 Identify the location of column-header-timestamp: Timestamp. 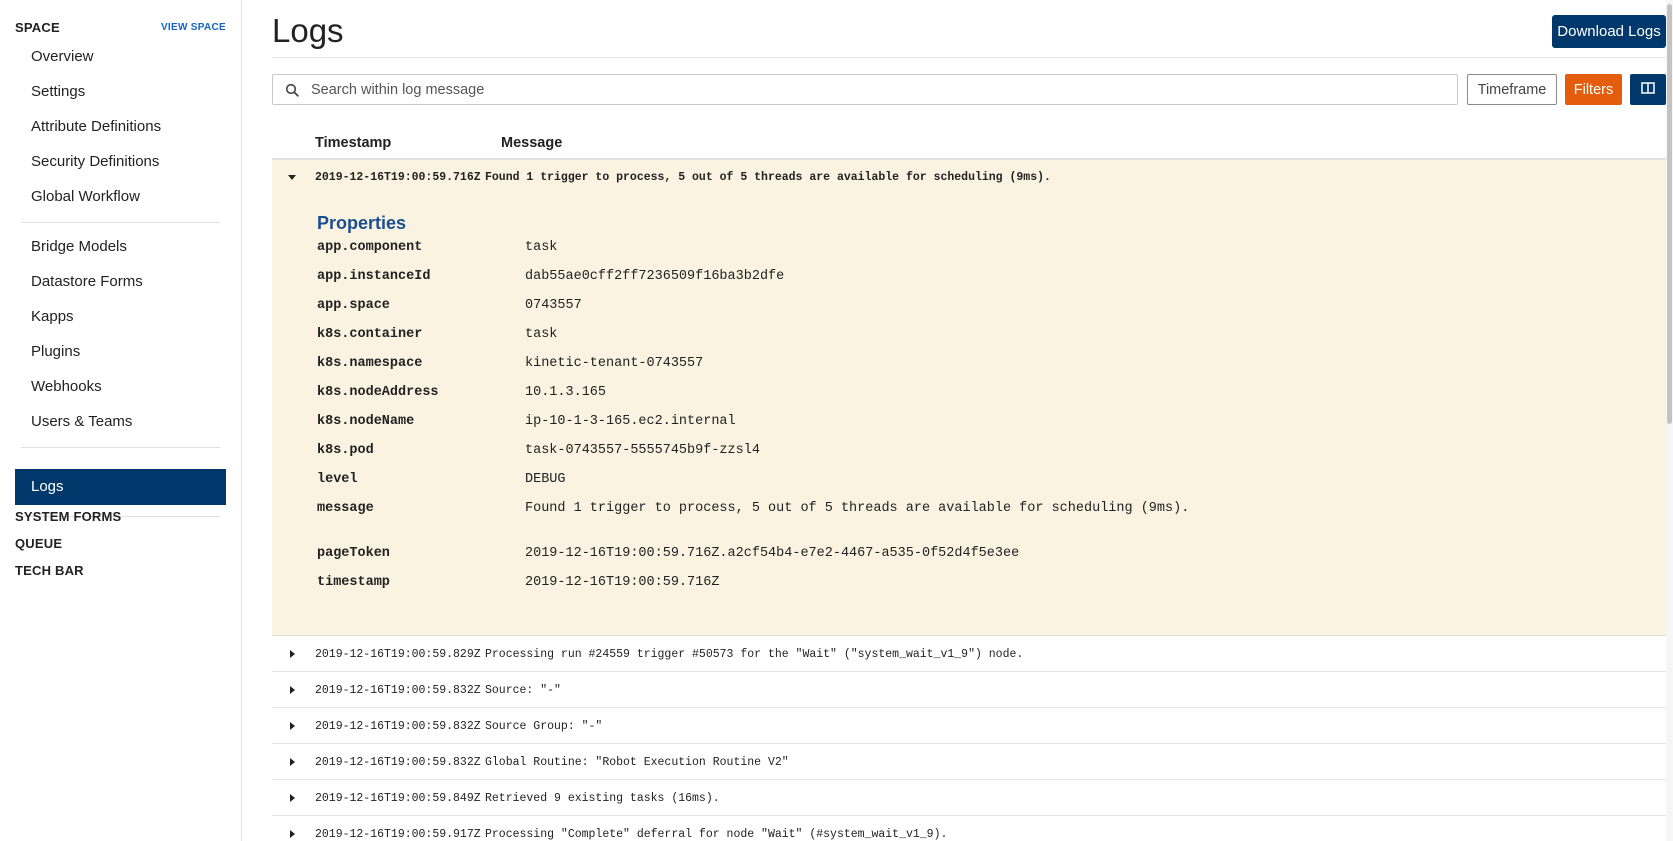
(353, 143).